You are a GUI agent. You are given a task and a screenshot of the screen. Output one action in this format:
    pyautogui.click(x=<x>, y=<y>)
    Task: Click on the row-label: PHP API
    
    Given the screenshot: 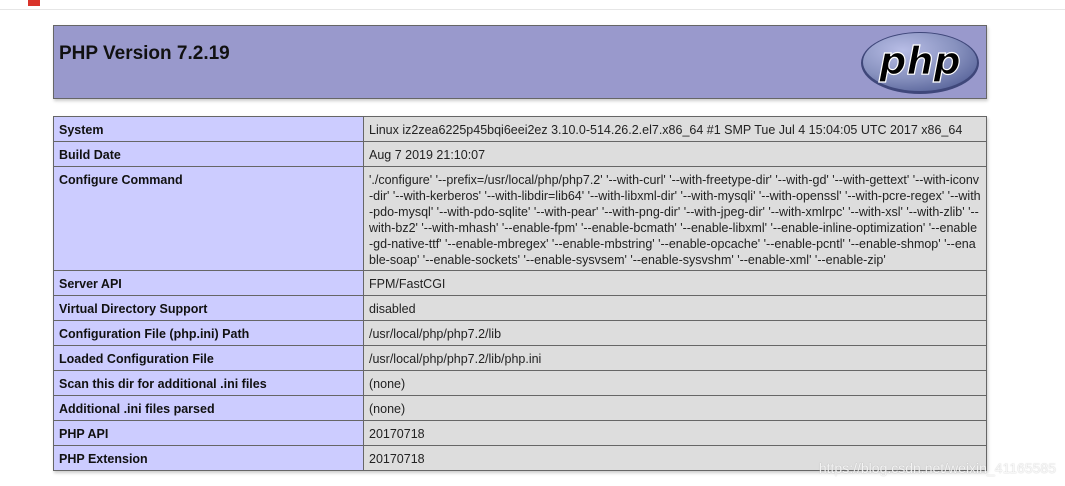 What is the action you would take?
    pyautogui.click(x=208, y=433)
    